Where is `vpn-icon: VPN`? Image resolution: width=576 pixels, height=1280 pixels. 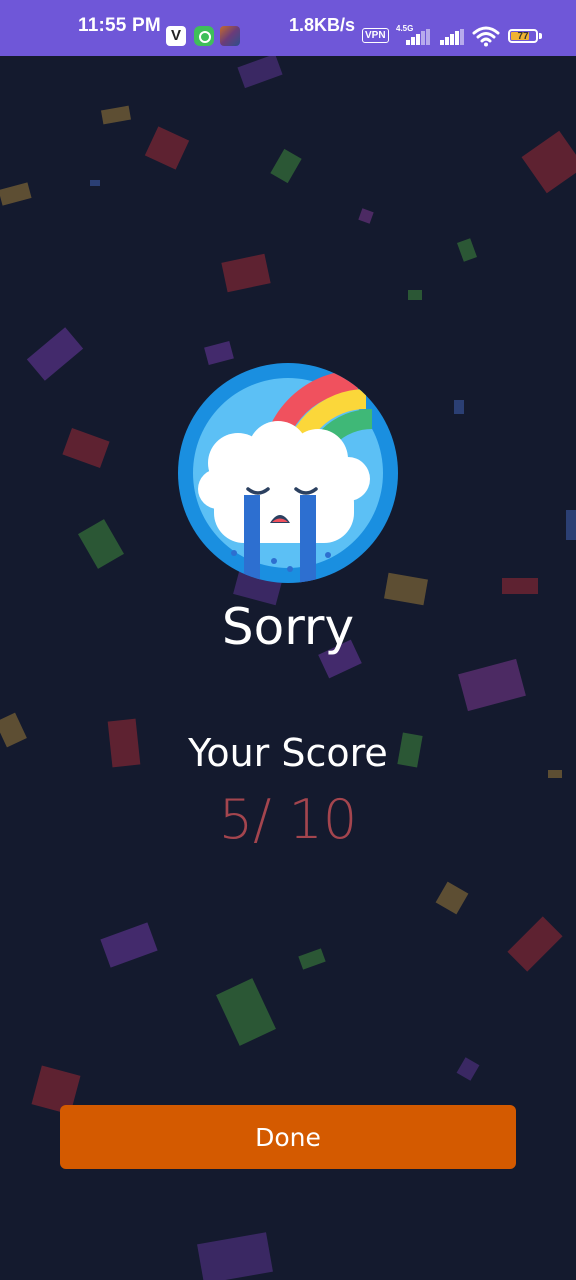
vpn-icon: VPN is located at coordinates (375, 35).